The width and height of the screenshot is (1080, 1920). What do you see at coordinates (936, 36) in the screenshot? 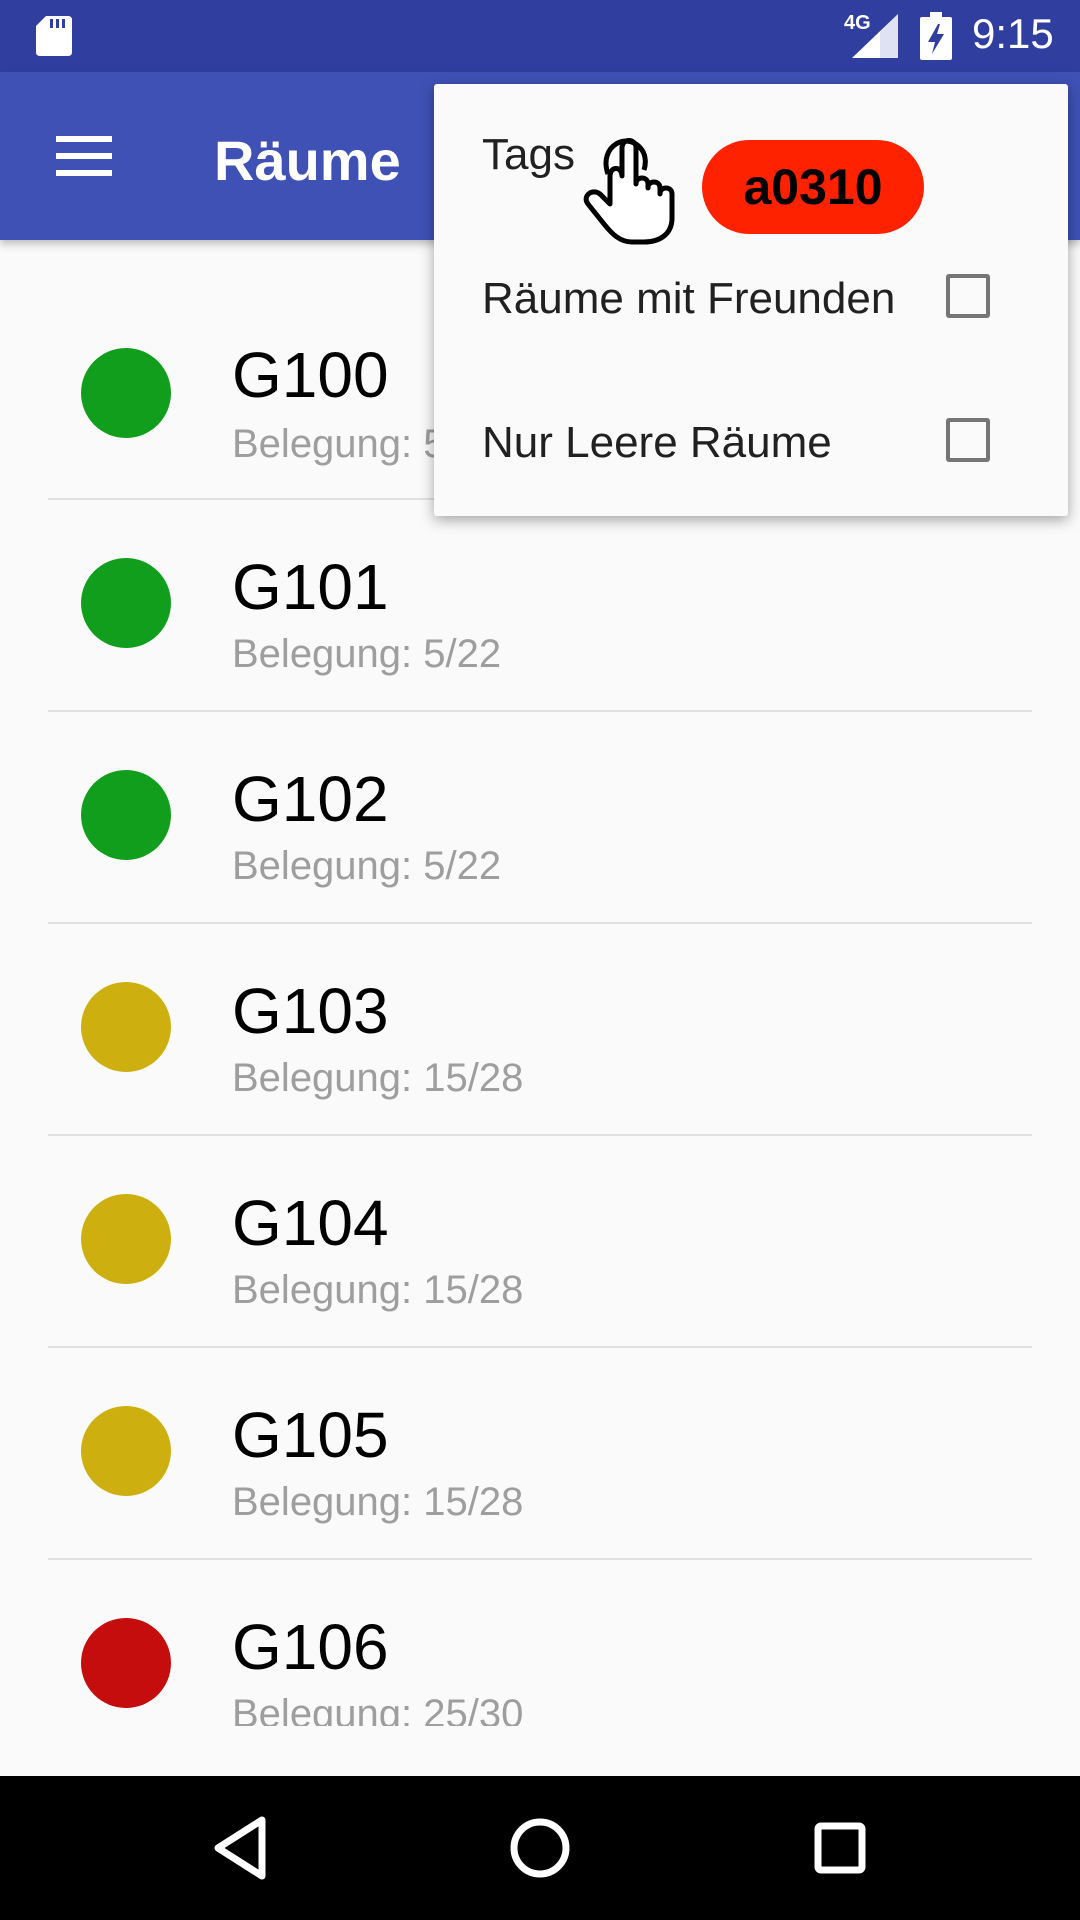
I see `battery-charging-icon` at bounding box center [936, 36].